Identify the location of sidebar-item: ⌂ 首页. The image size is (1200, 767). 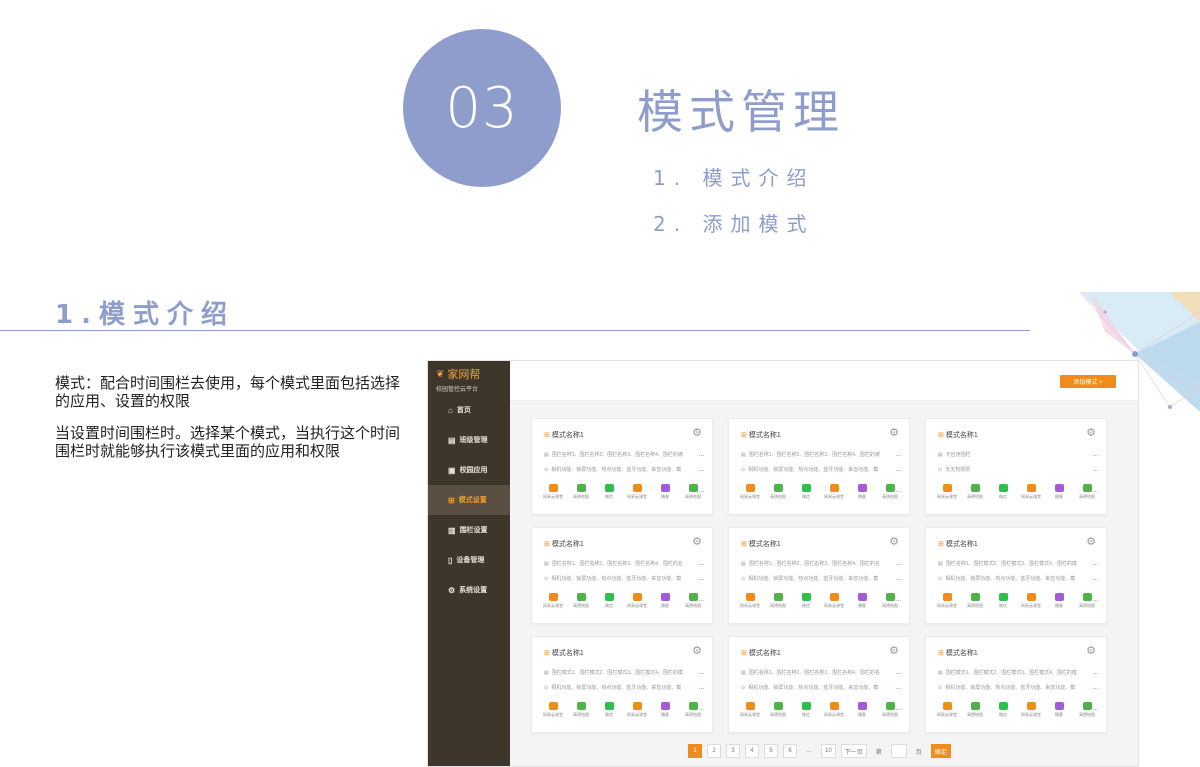
(469, 410).